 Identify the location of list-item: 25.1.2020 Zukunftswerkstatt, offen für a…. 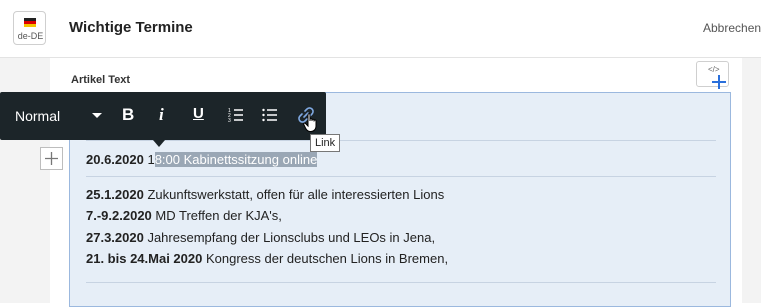
(265, 194).